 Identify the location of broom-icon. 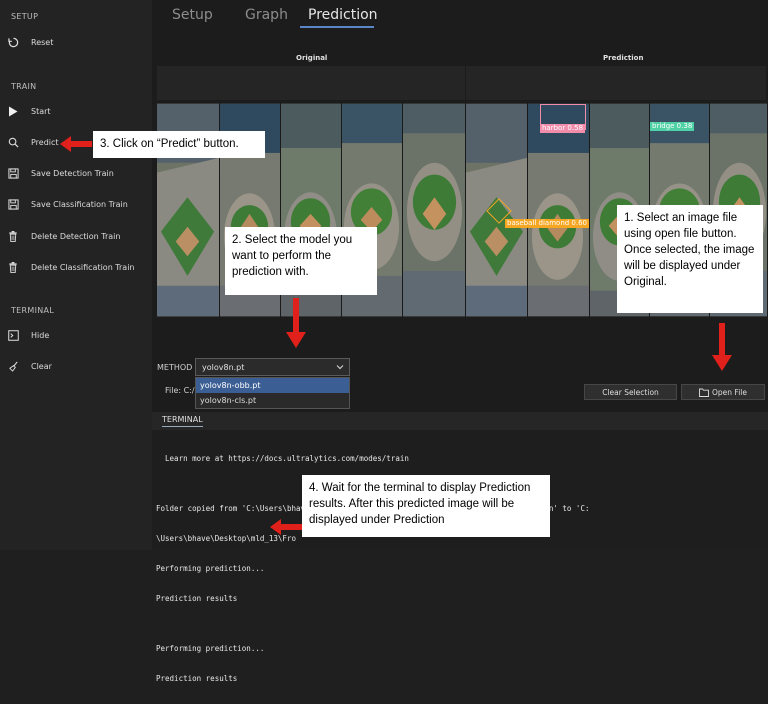
(13, 366).